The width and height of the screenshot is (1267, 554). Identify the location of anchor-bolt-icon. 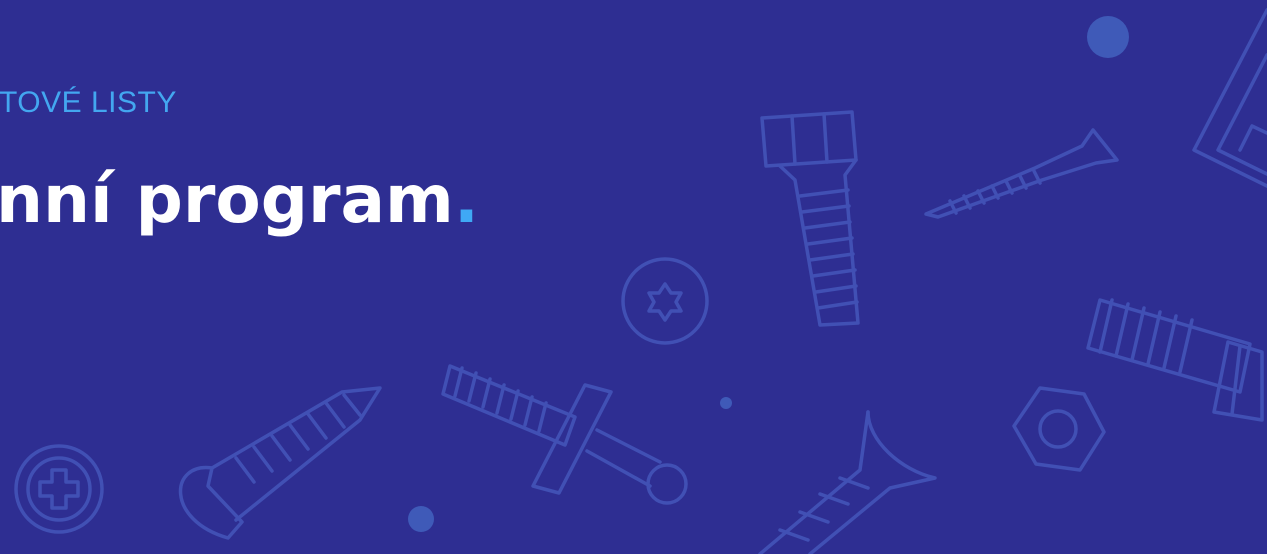
(1175, 360).